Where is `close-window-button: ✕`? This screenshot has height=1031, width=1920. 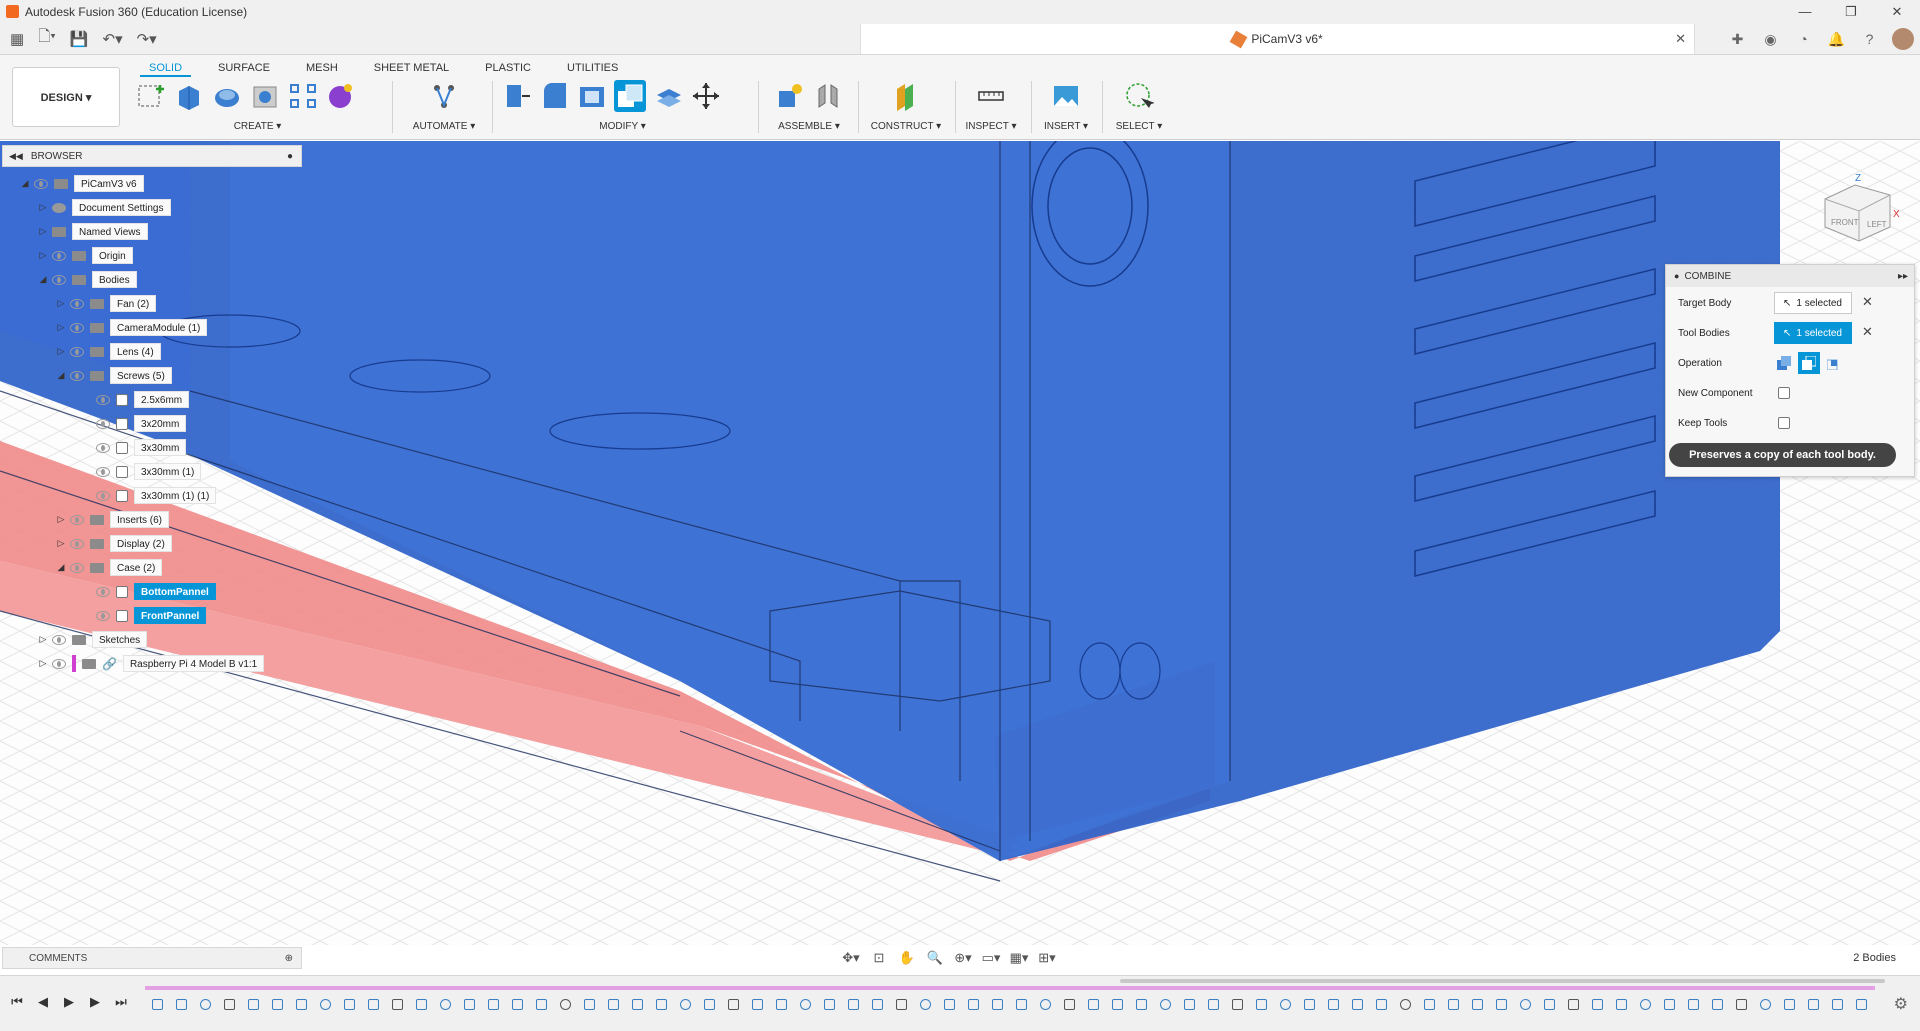
close-window-button: ✕ is located at coordinates (1897, 11).